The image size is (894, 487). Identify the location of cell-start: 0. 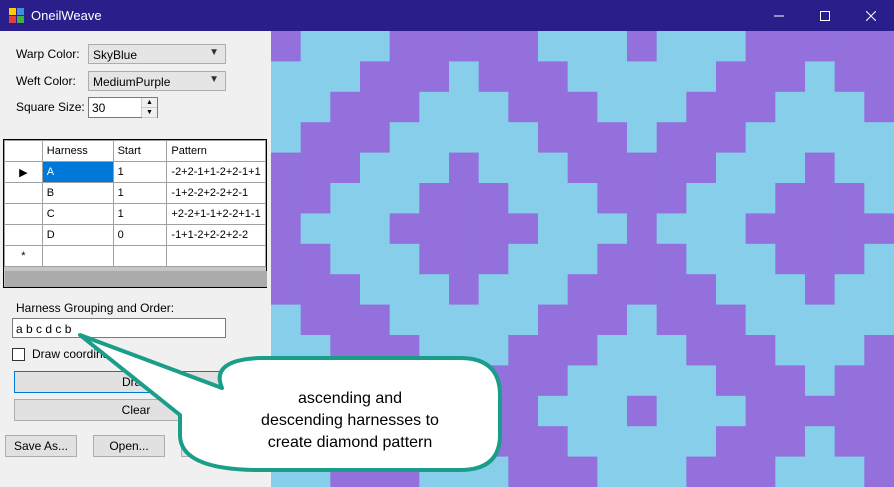
(140, 235).